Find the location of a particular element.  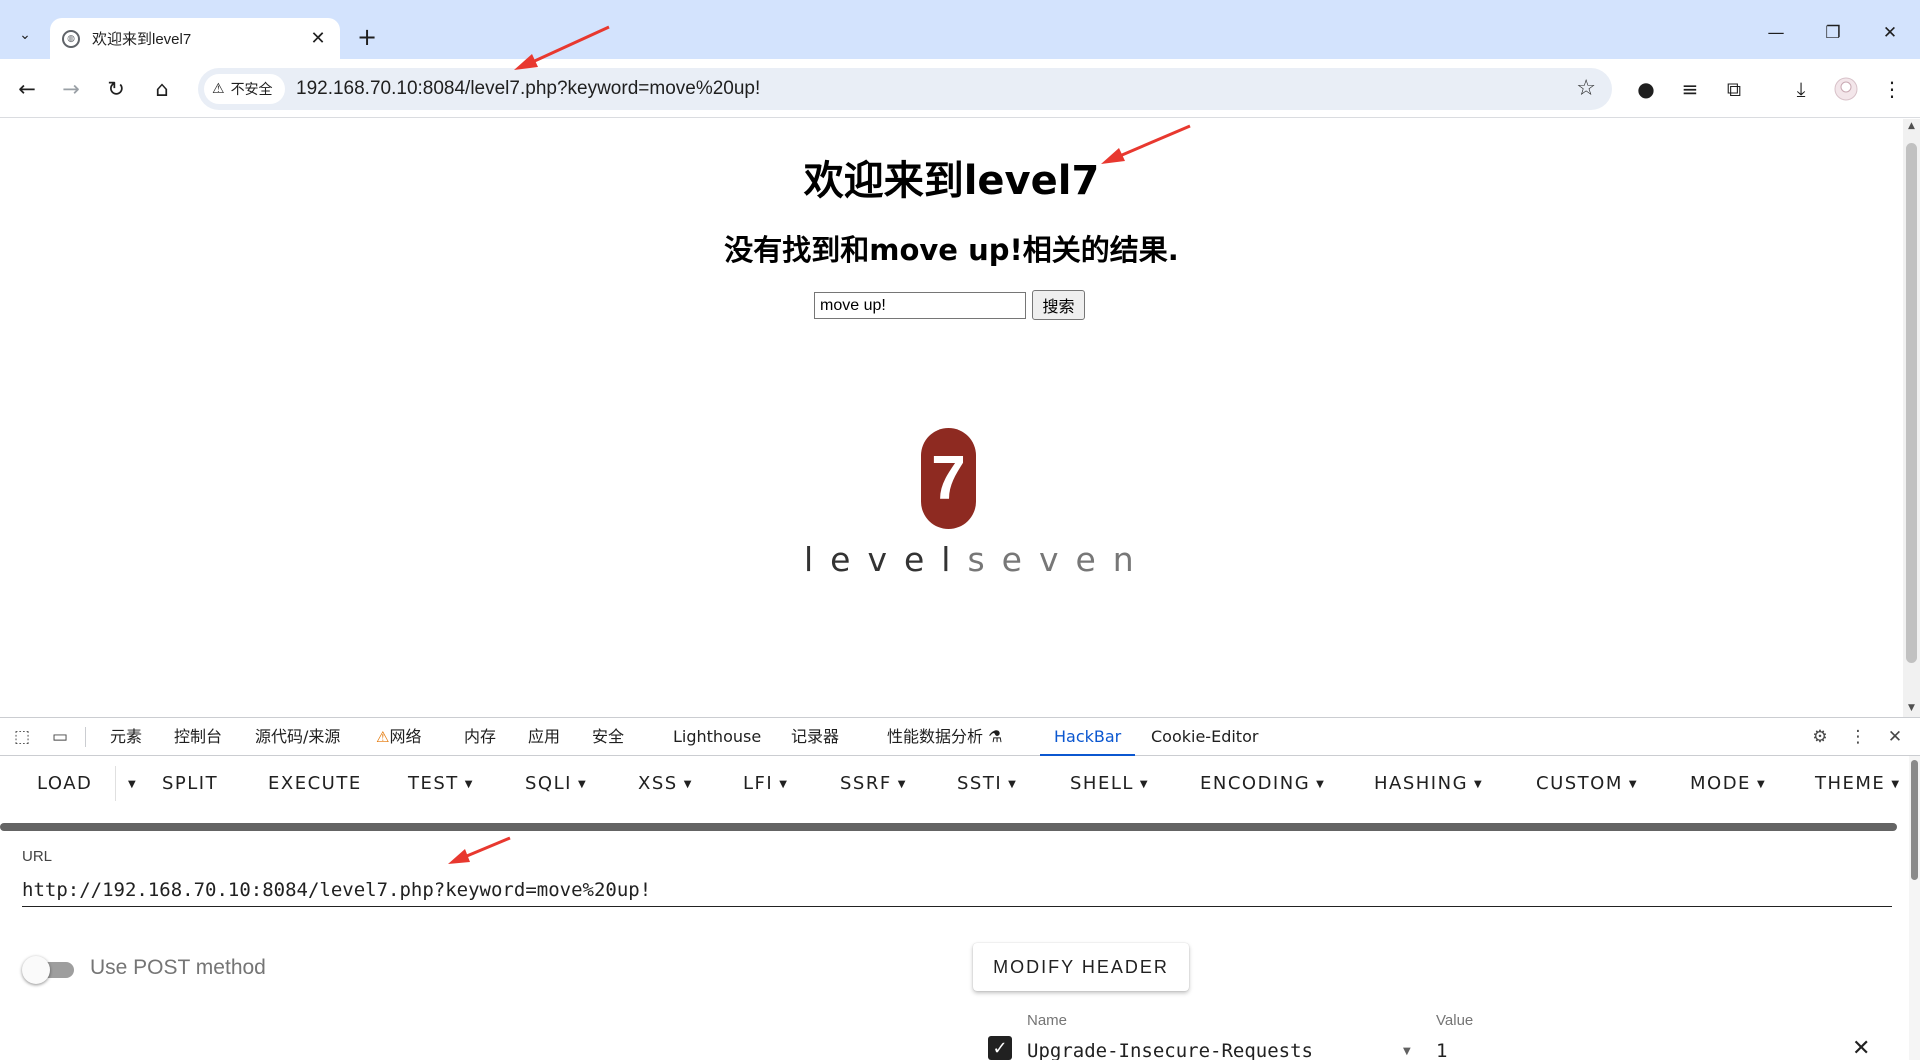

shell-label: SHELL is located at coordinates (1102, 783).